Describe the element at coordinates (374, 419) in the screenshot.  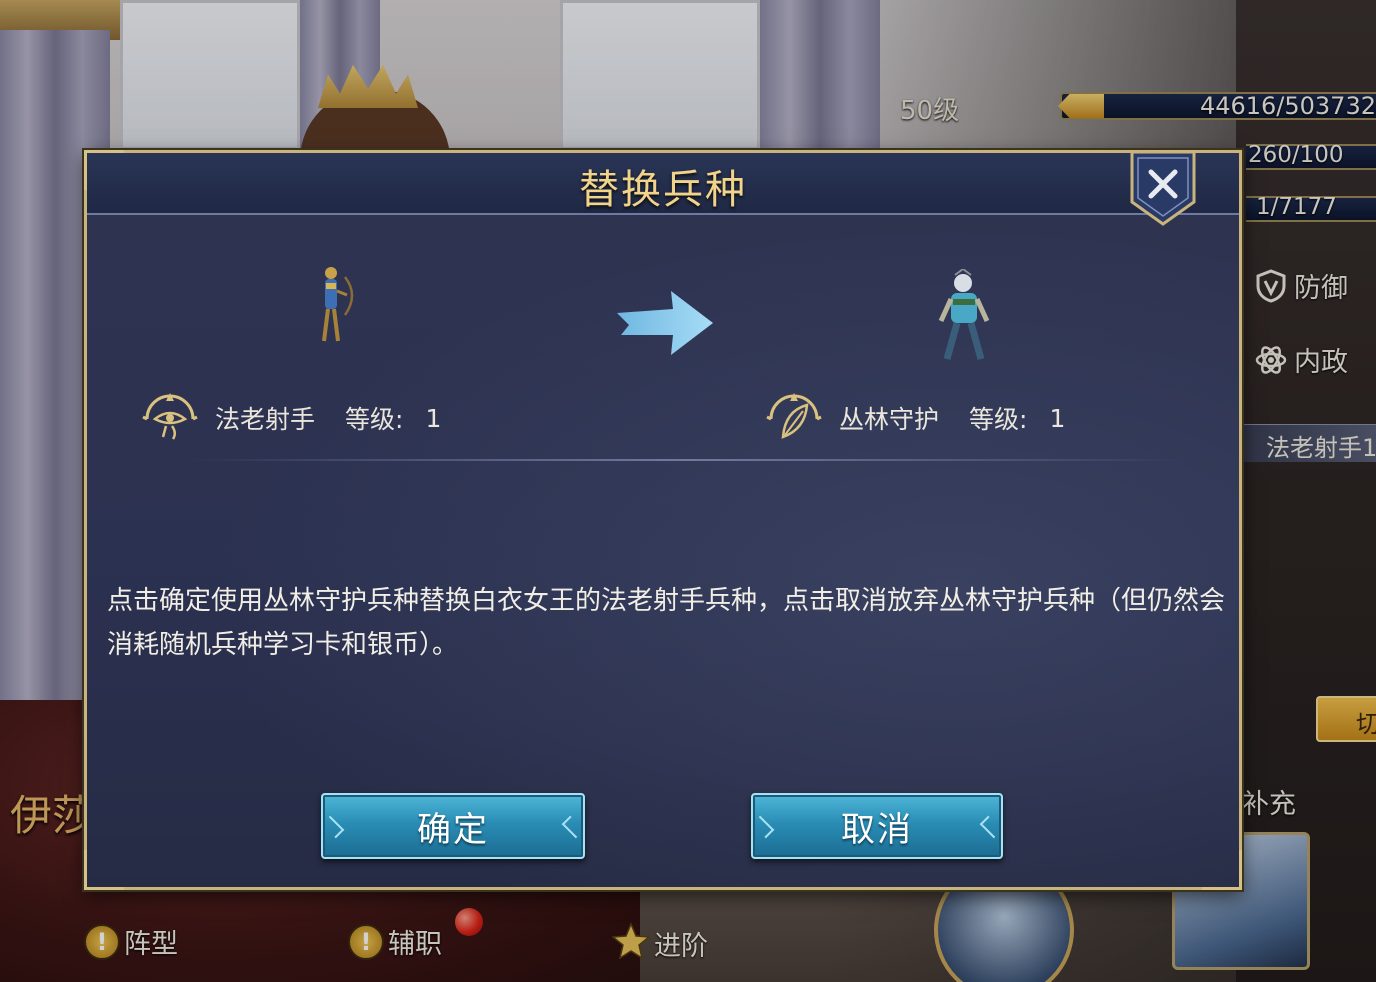
I see `from-unit-level-label: 等级:` at that location.